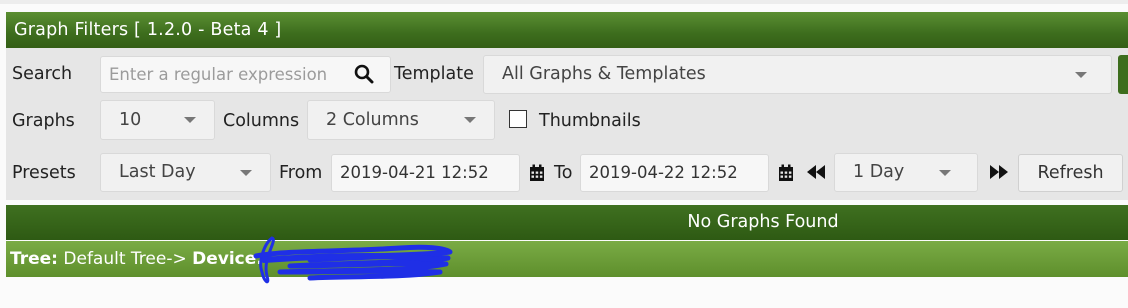 This screenshot has height=308, width=1128. Describe the element at coordinates (590, 121) in the screenshot. I see `thumbnails-label: Thumbnails` at that location.